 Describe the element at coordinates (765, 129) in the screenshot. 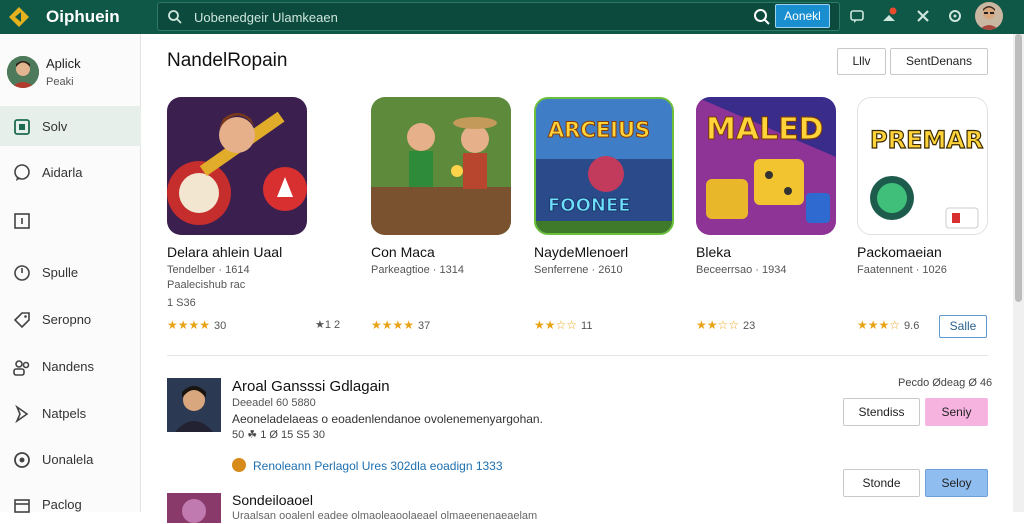

I see `svg-text: MALED` at that location.